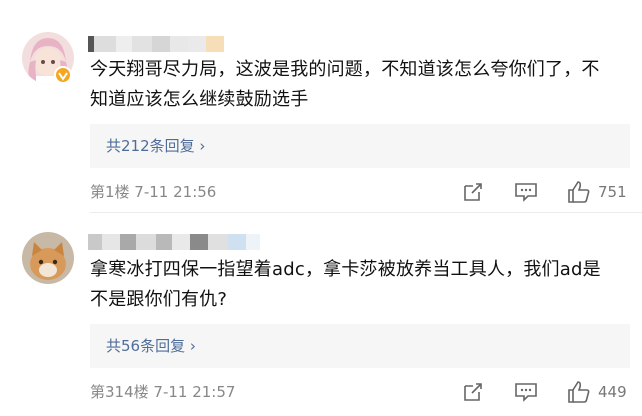  Describe the element at coordinates (48, 258) in the screenshot. I see `avatar` at that location.